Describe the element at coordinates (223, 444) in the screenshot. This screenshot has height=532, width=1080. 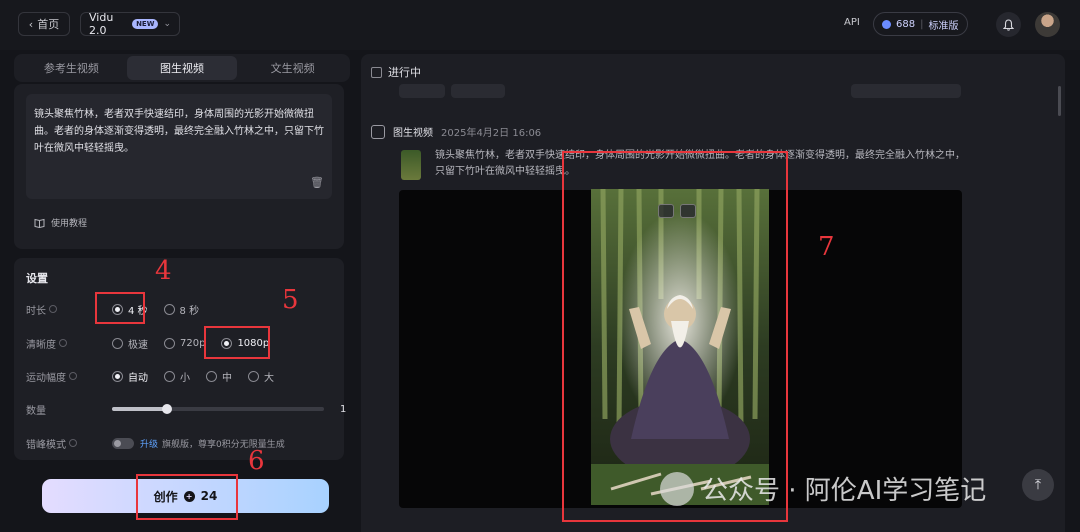
I see `peak-mode-hint: 旗舰版，尊享0积分无限量生成` at that location.